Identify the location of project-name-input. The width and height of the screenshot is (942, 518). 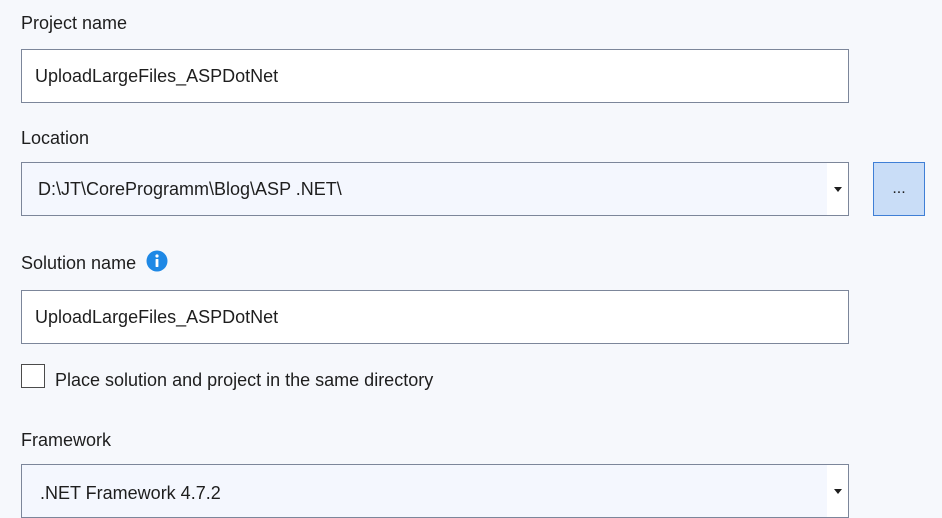
(435, 76).